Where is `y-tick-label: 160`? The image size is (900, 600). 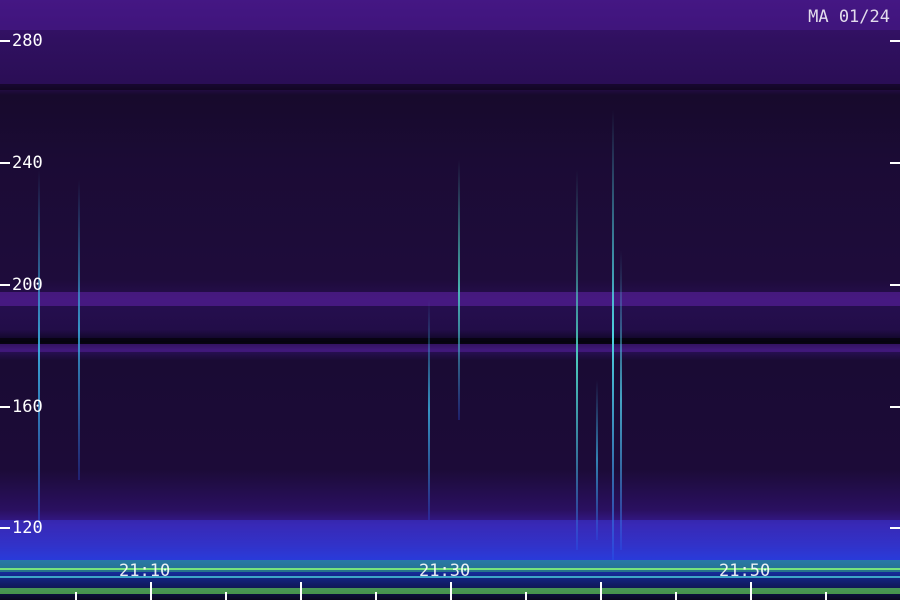
y-tick-label: 160 is located at coordinates (27, 407).